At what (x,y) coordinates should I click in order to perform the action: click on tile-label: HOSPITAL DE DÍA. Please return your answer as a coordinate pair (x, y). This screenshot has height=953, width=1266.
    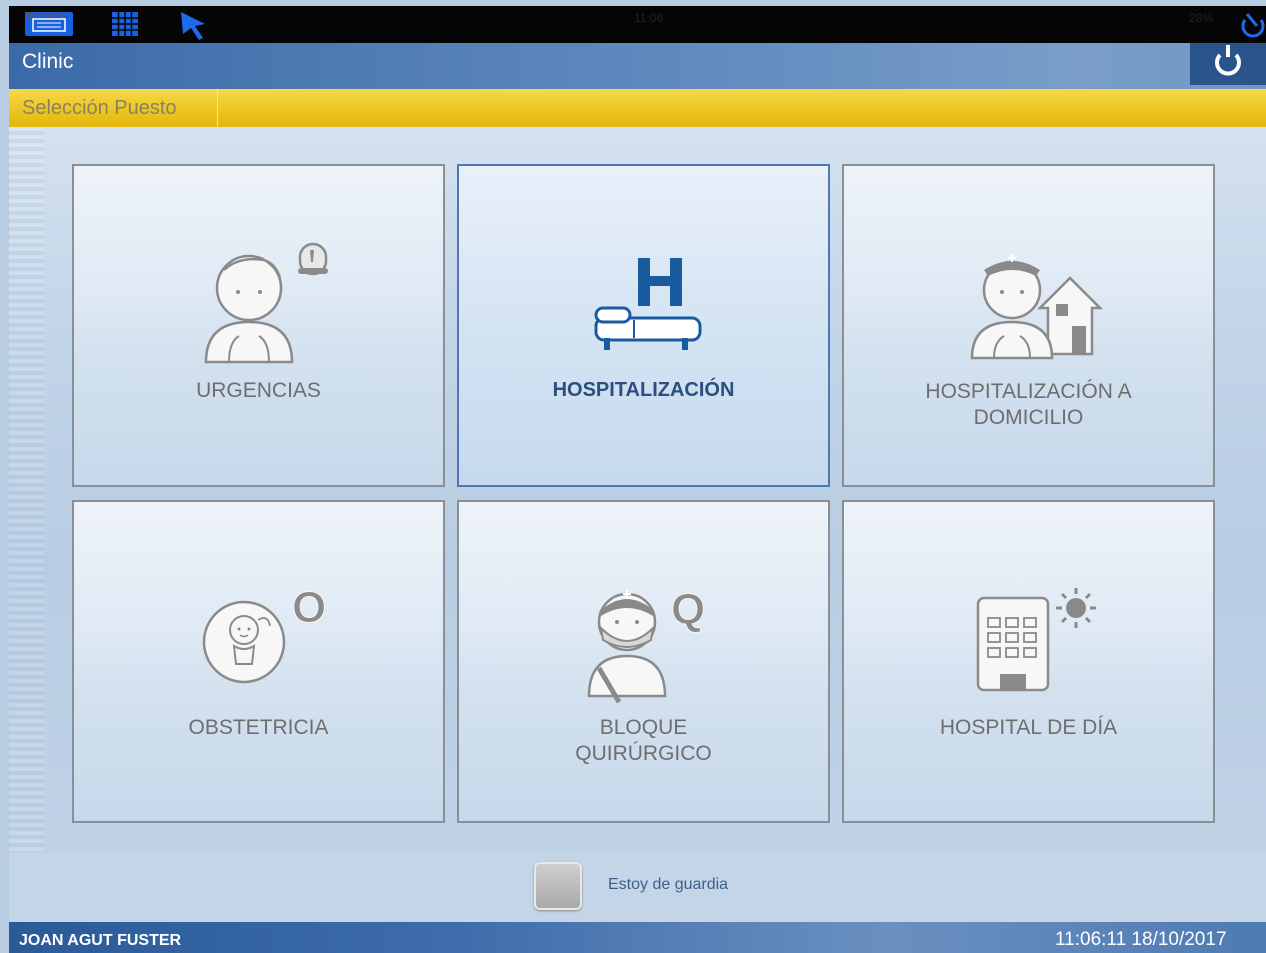
    Looking at the image, I should click on (1028, 727).